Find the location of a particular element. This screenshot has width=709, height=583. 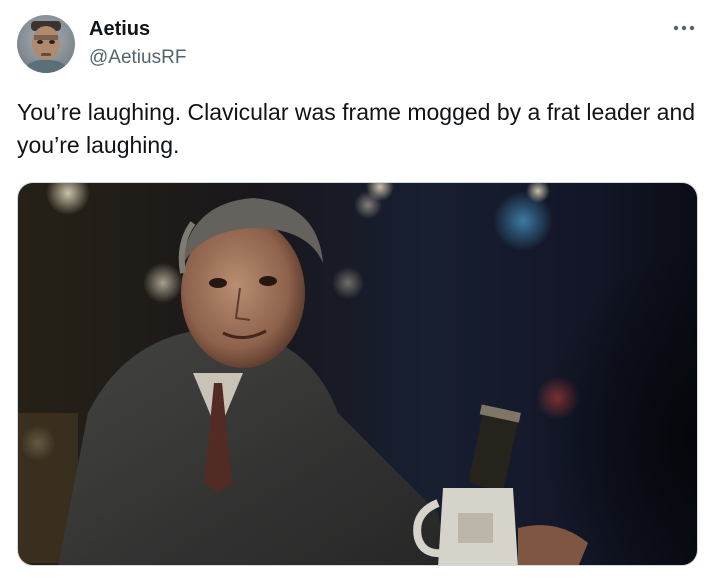

more-options-button is located at coordinates (684, 28).